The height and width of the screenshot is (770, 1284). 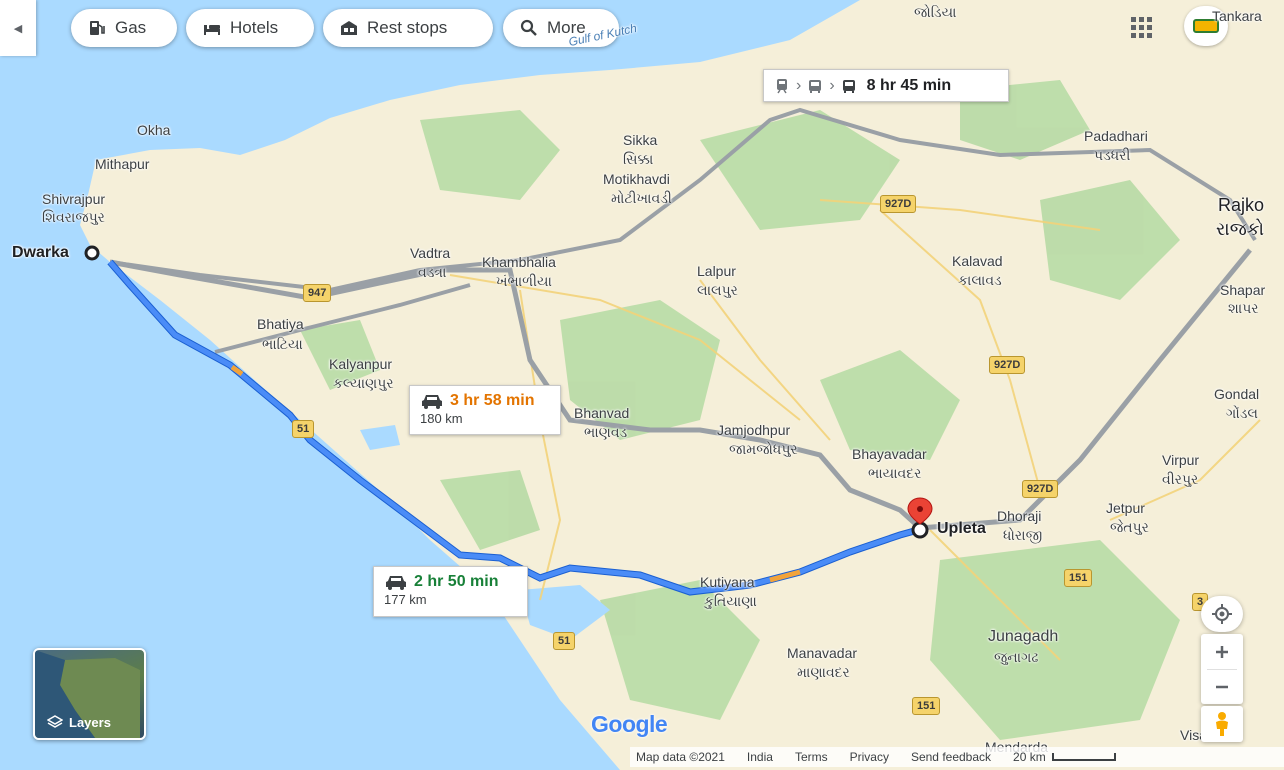 What do you see at coordinates (638, 159) in the screenshot?
I see `place-label: સિક્કા` at bounding box center [638, 159].